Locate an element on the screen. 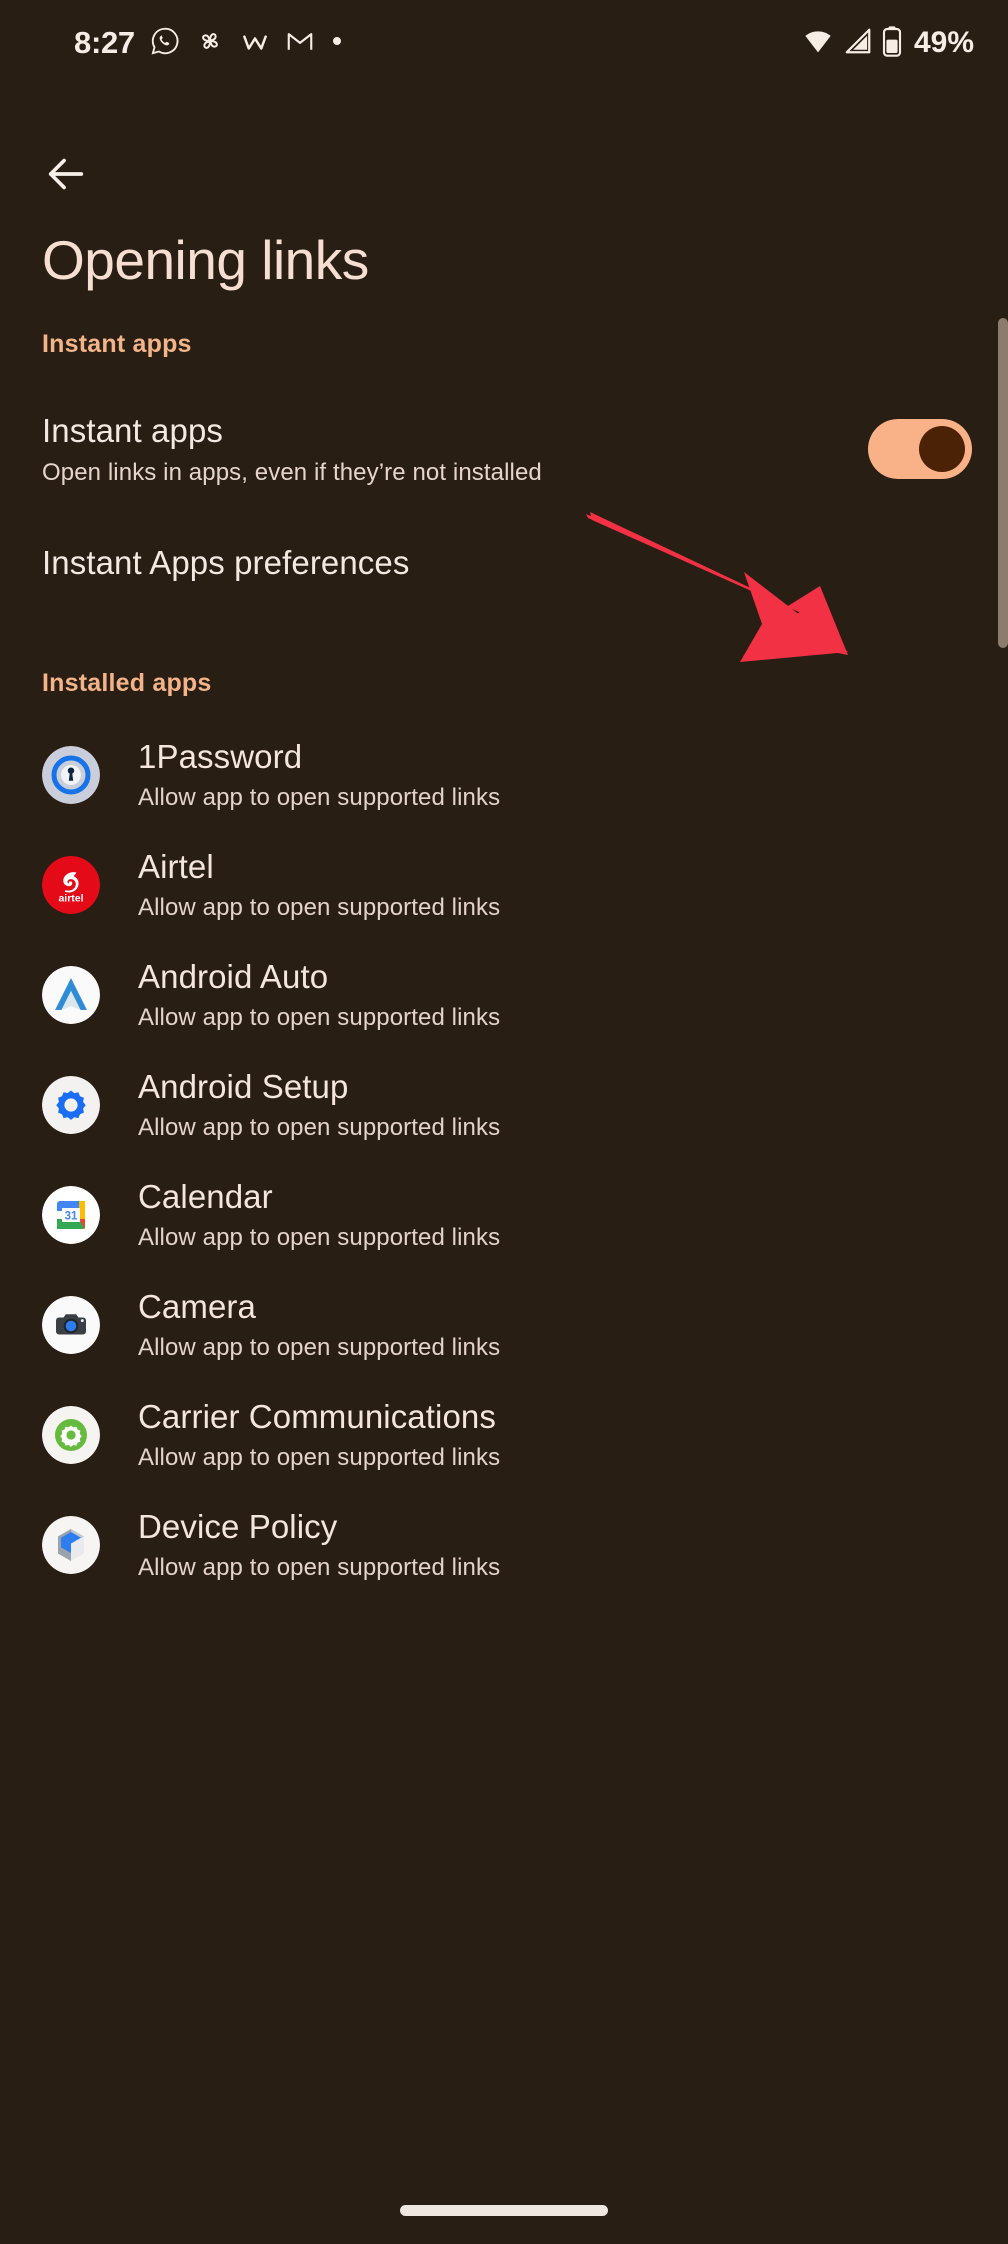 The image size is (1008, 2244). status-bar-left: 8:27 is located at coordinates (209, 43).